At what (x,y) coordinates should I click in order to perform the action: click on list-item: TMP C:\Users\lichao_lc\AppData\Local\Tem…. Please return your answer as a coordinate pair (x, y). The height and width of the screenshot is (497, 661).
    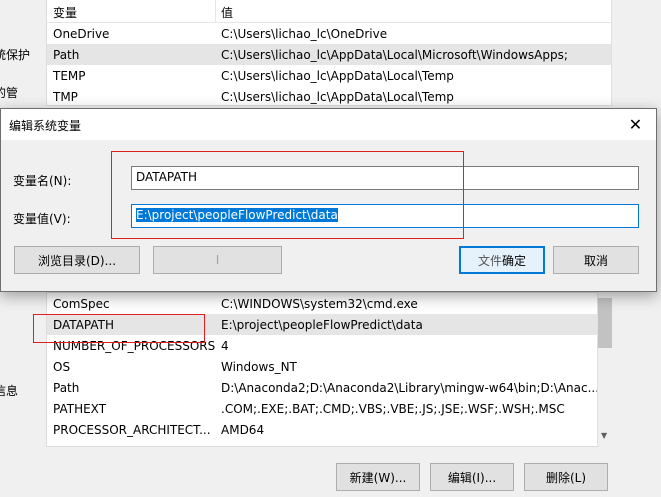
    Looking at the image, I should click on (329, 95).